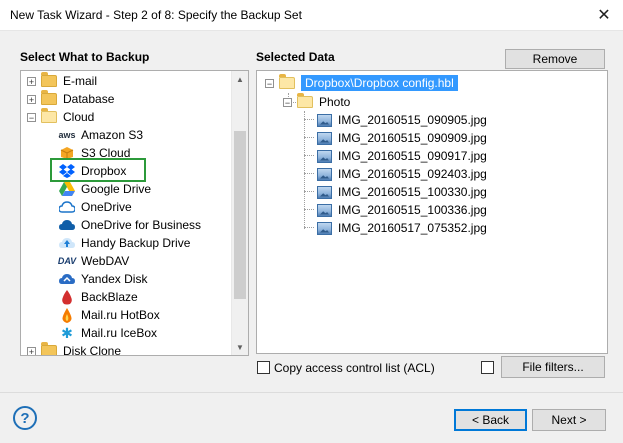 This screenshot has width=623, height=443. Describe the element at coordinates (67, 135) in the screenshot. I see `amazon-s3-icon: aws` at that location.